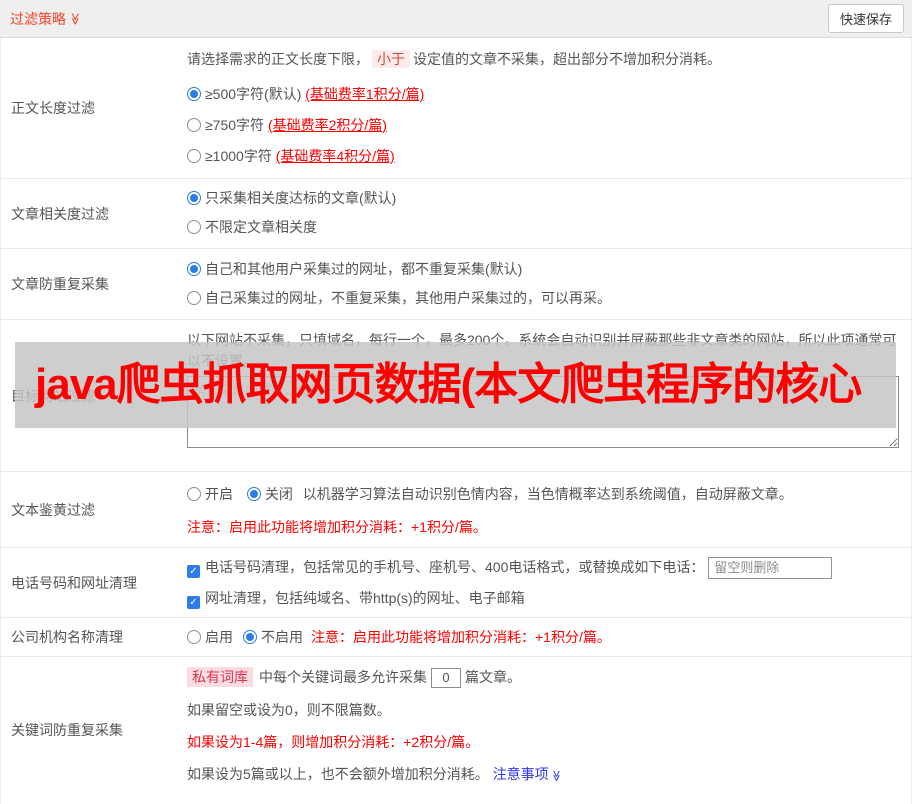 This screenshot has height=804, width=912. Describe the element at coordinates (343, 677) in the screenshot. I see `keyword-limit-text-pre: 中每个关键词最多允许采集` at that location.